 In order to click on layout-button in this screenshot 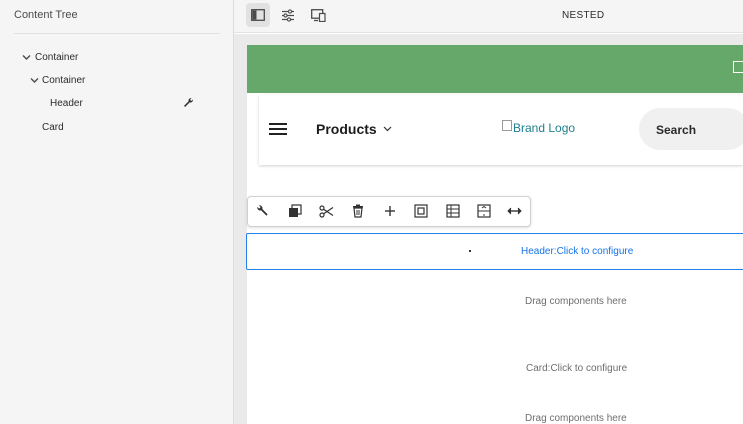, I will do `click(453, 211)`.